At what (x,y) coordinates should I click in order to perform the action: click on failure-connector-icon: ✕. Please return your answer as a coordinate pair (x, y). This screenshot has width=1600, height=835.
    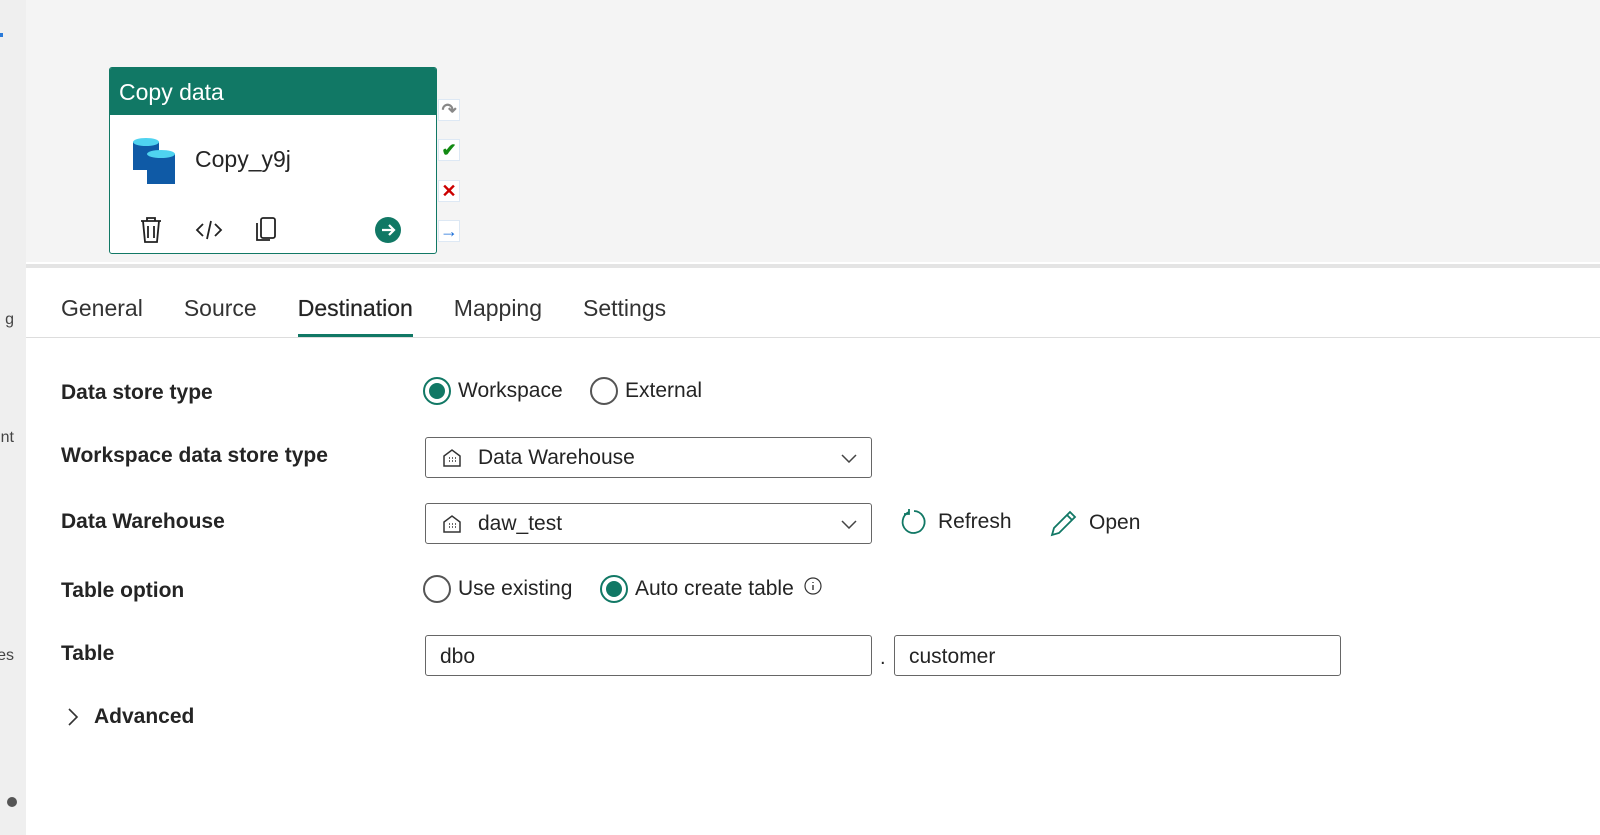
    Looking at the image, I should click on (449, 191).